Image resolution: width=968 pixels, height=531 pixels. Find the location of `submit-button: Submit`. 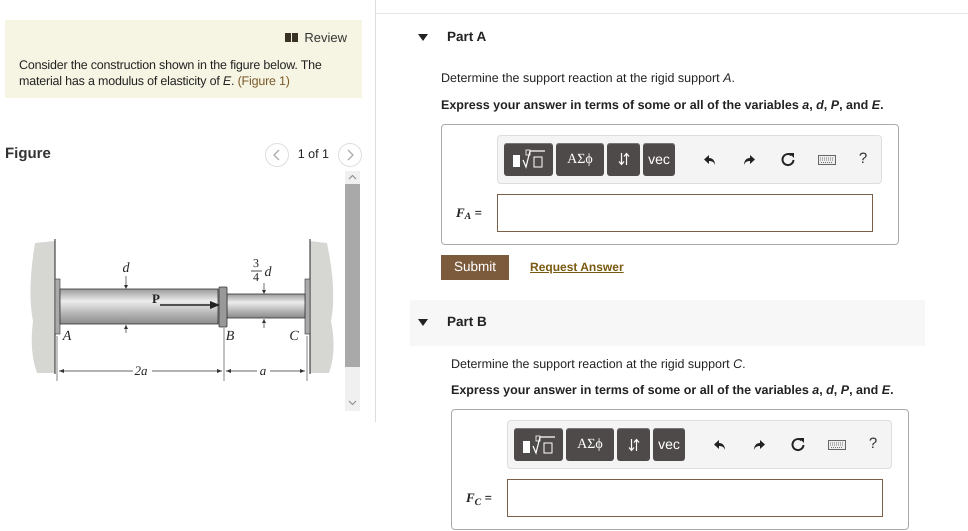

submit-button: Submit is located at coordinates (475, 267).